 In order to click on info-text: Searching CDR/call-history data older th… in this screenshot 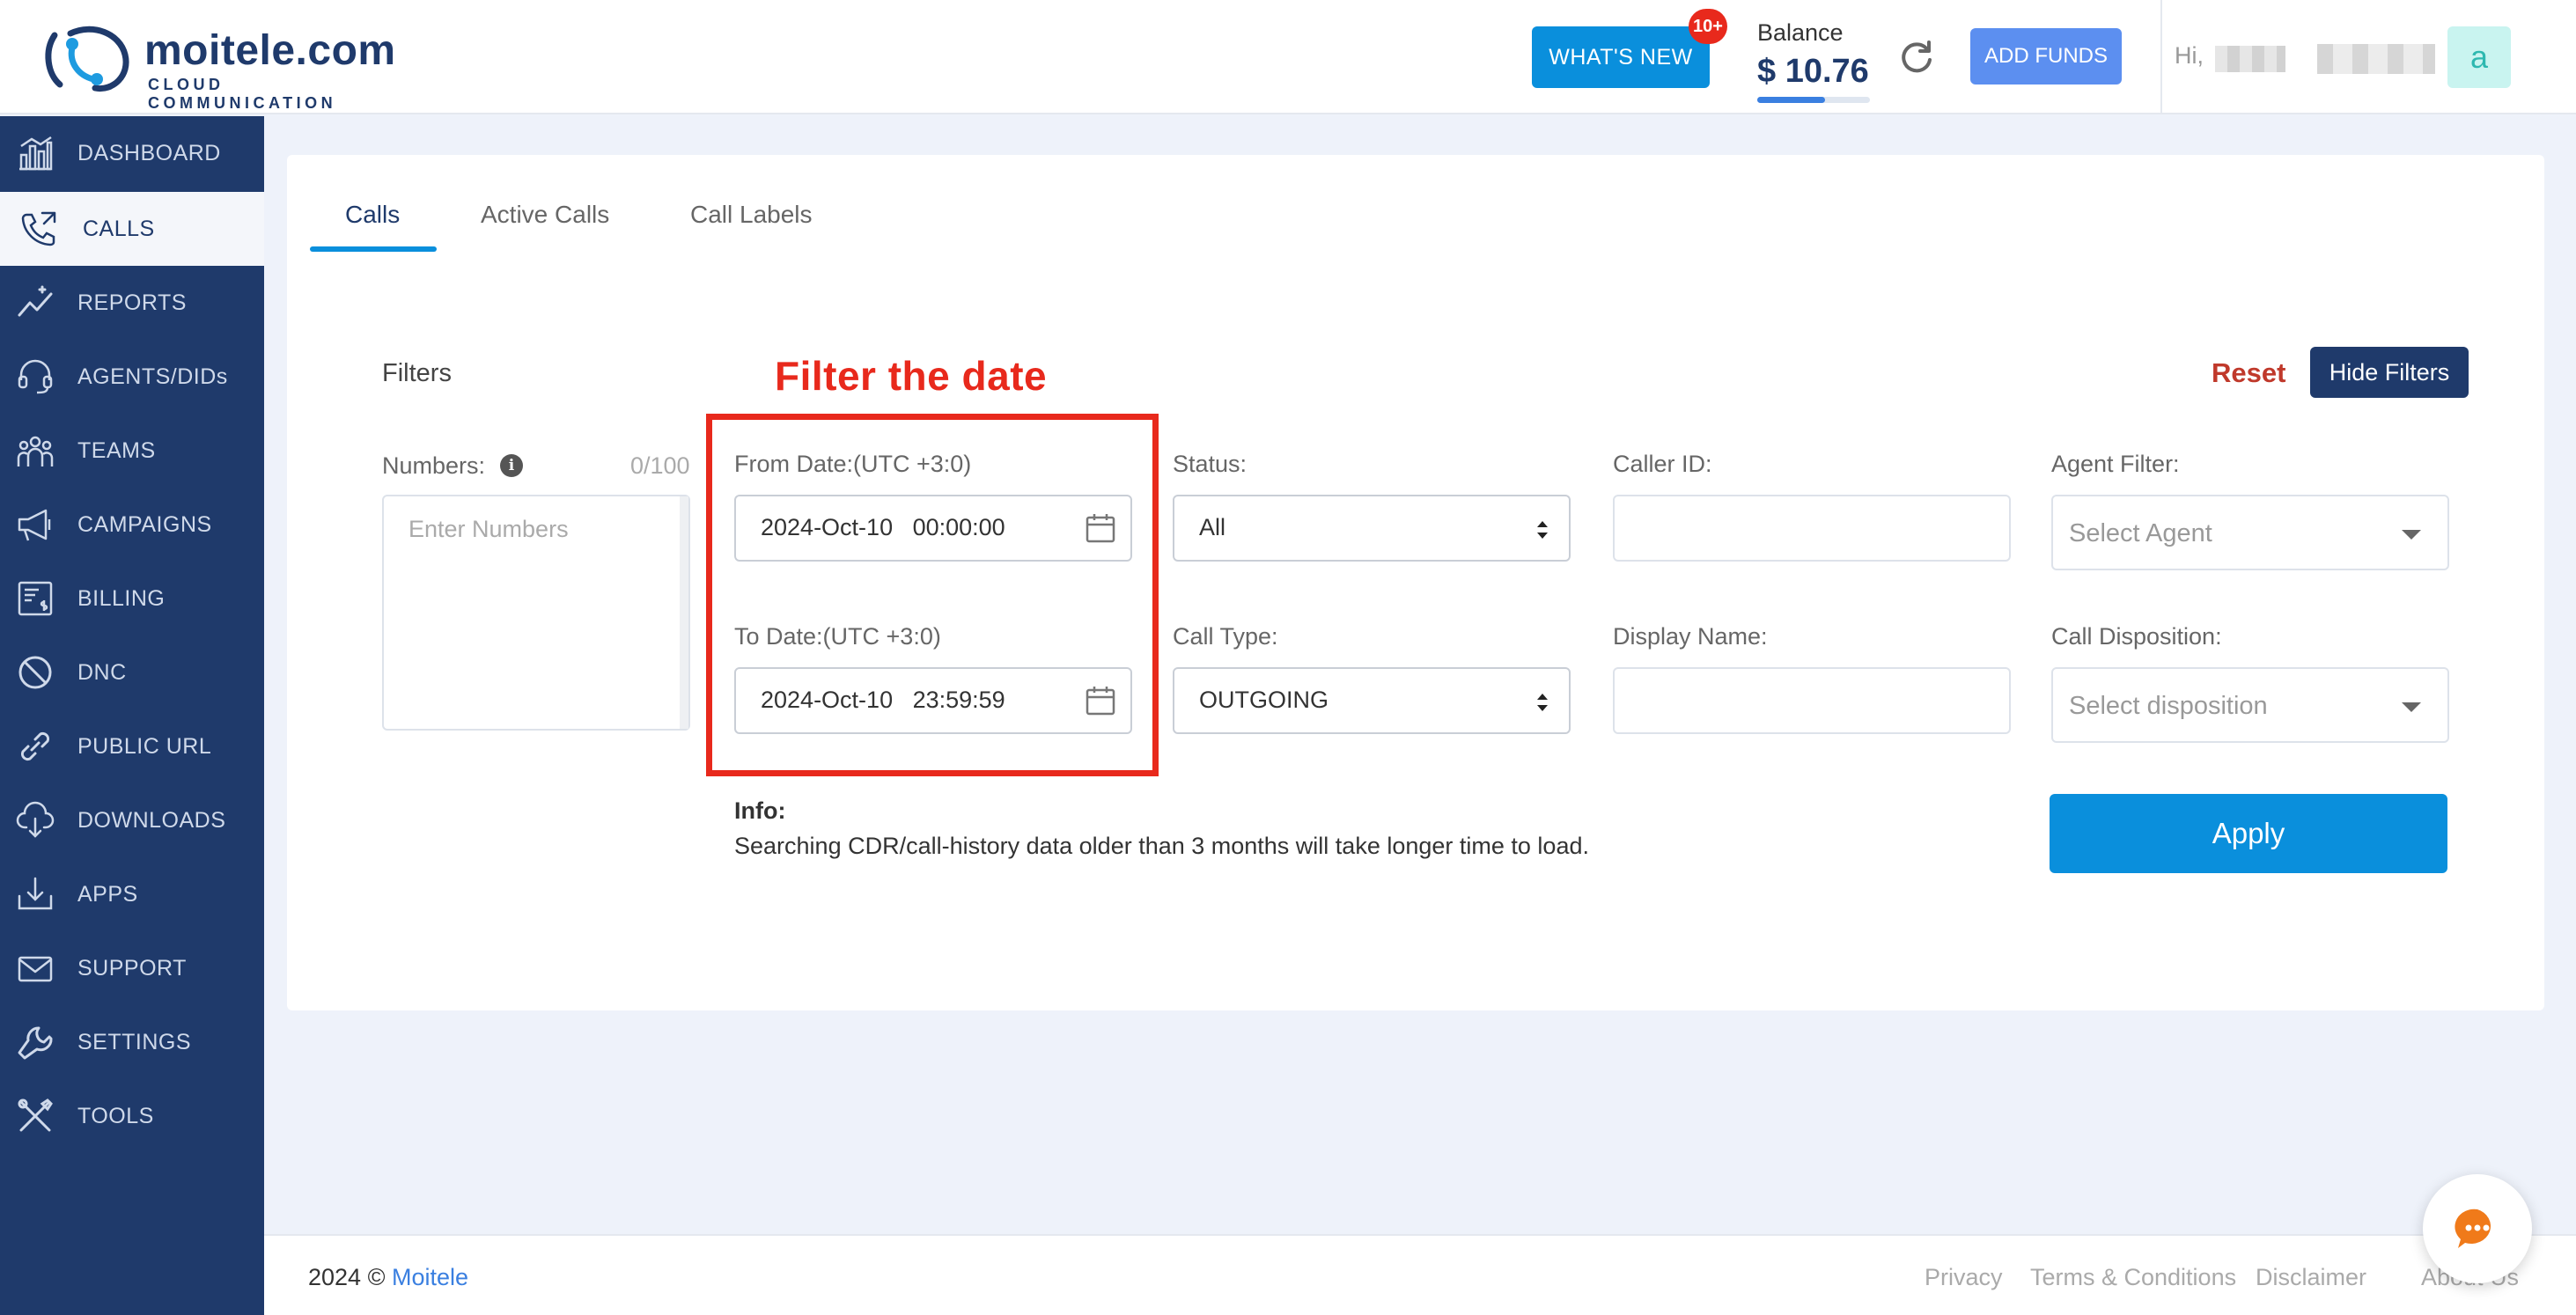, I will do `click(1161, 846)`.